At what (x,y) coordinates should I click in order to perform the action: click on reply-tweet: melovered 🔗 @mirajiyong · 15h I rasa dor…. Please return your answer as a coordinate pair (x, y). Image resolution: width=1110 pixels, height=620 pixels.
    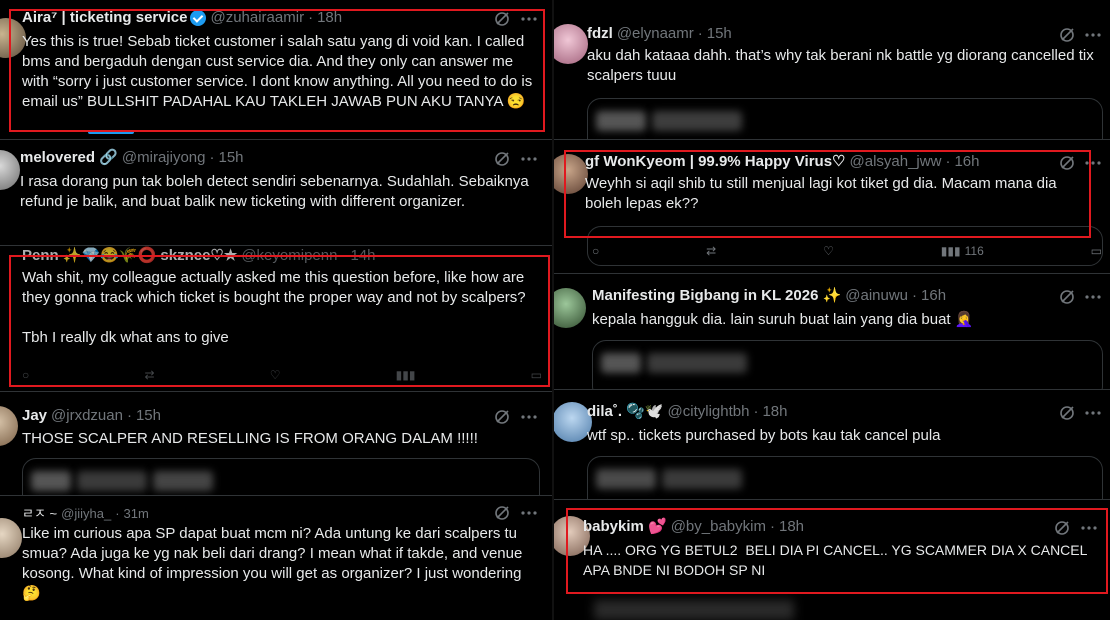
    Looking at the image, I should click on (276, 193).